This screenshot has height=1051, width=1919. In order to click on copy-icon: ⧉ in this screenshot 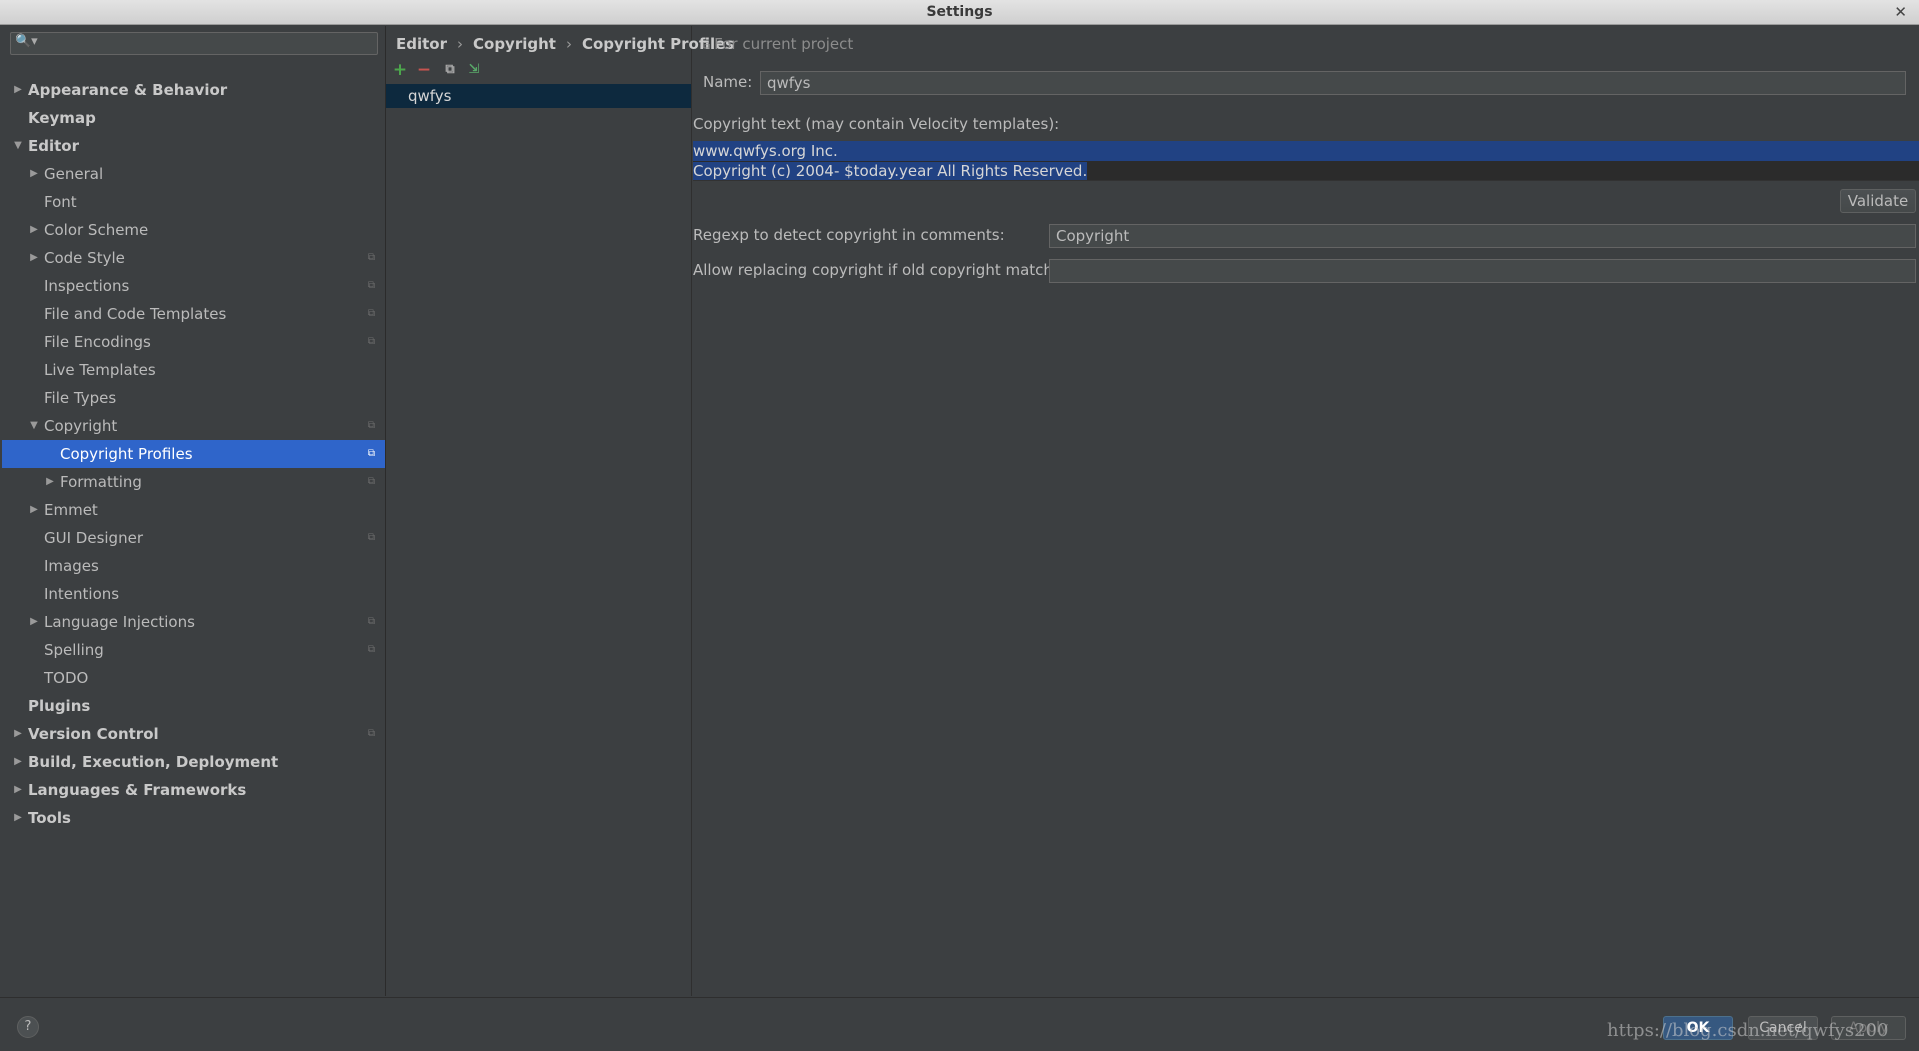, I will do `click(450, 70)`.